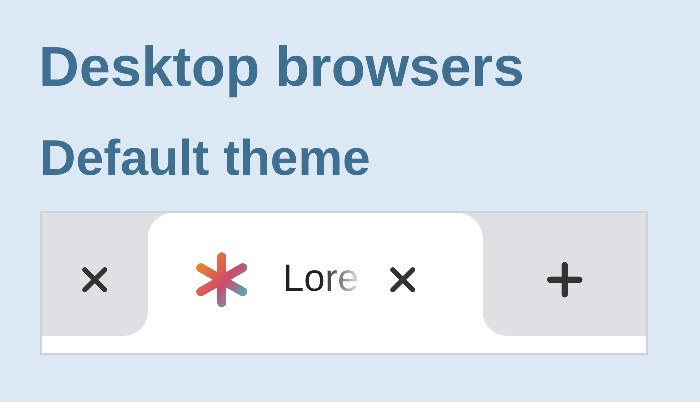 Image resolution: width=700 pixels, height=402 pixels. What do you see at coordinates (206, 158) in the screenshot?
I see `section-heading: Default theme` at bounding box center [206, 158].